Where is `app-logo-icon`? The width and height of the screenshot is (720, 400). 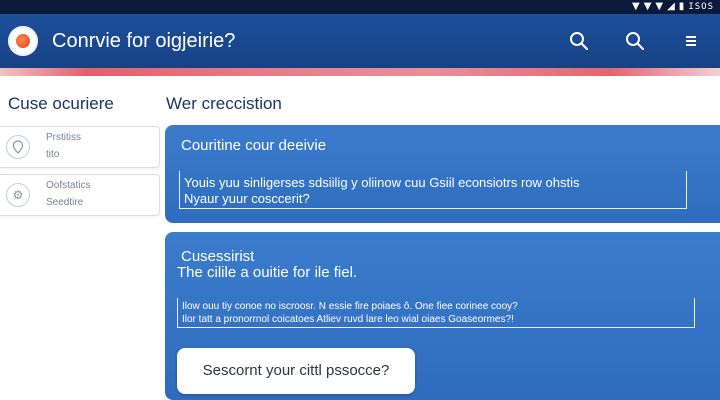
app-logo-icon is located at coordinates (23, 41).